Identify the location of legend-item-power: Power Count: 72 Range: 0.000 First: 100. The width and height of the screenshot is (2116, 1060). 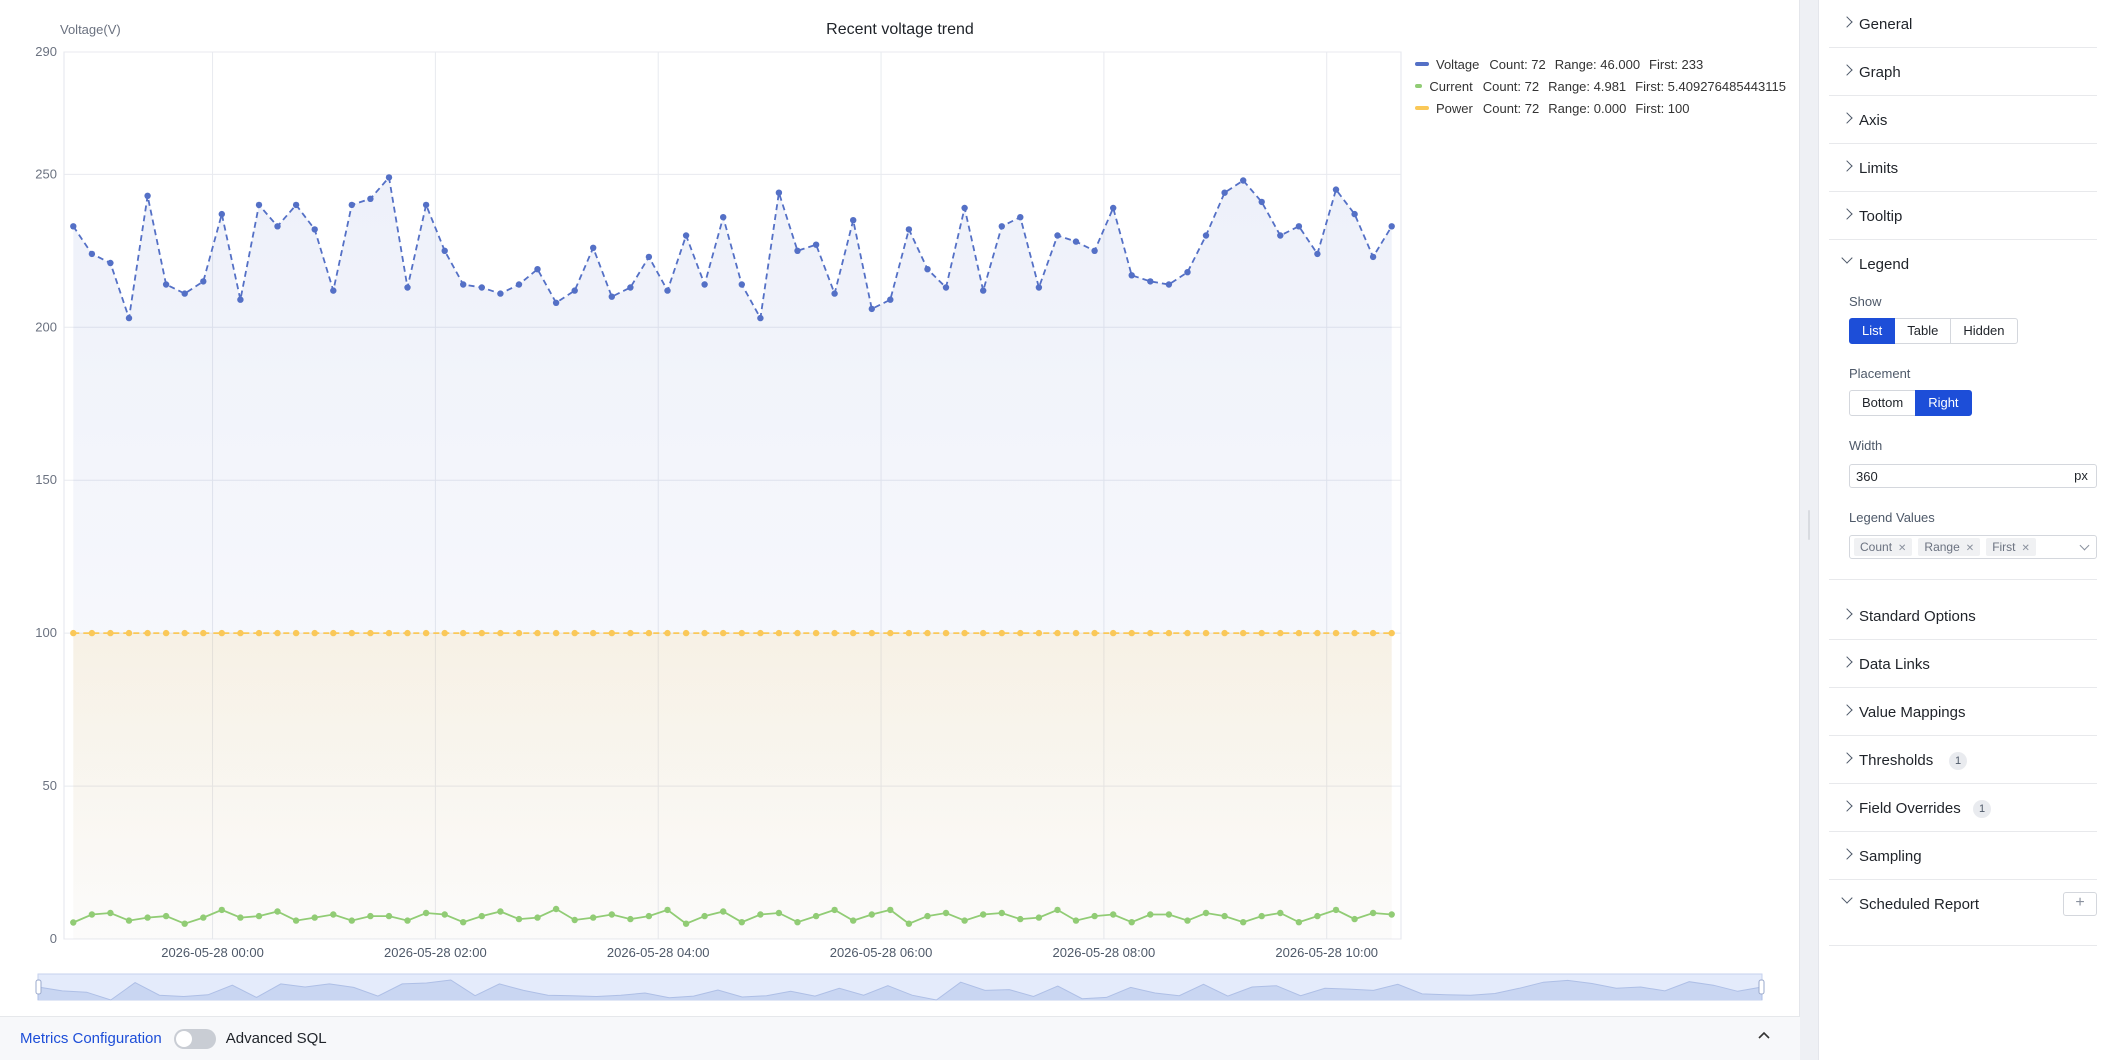
(1605, 108).